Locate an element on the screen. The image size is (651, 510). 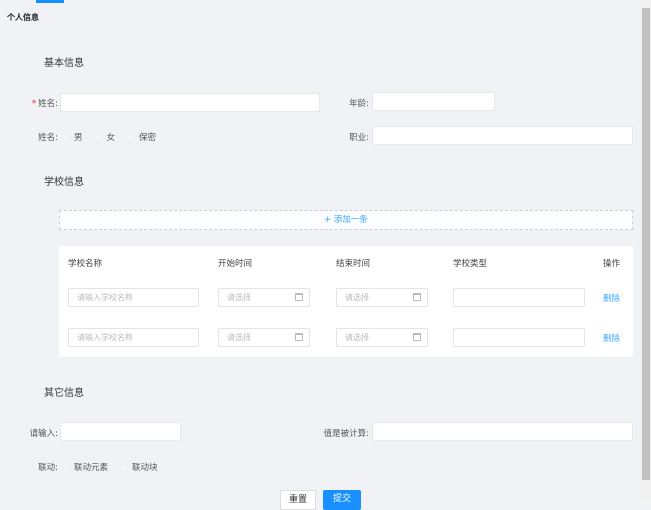
computed-label: 值是被计算: is located at coordinates (346, 434).